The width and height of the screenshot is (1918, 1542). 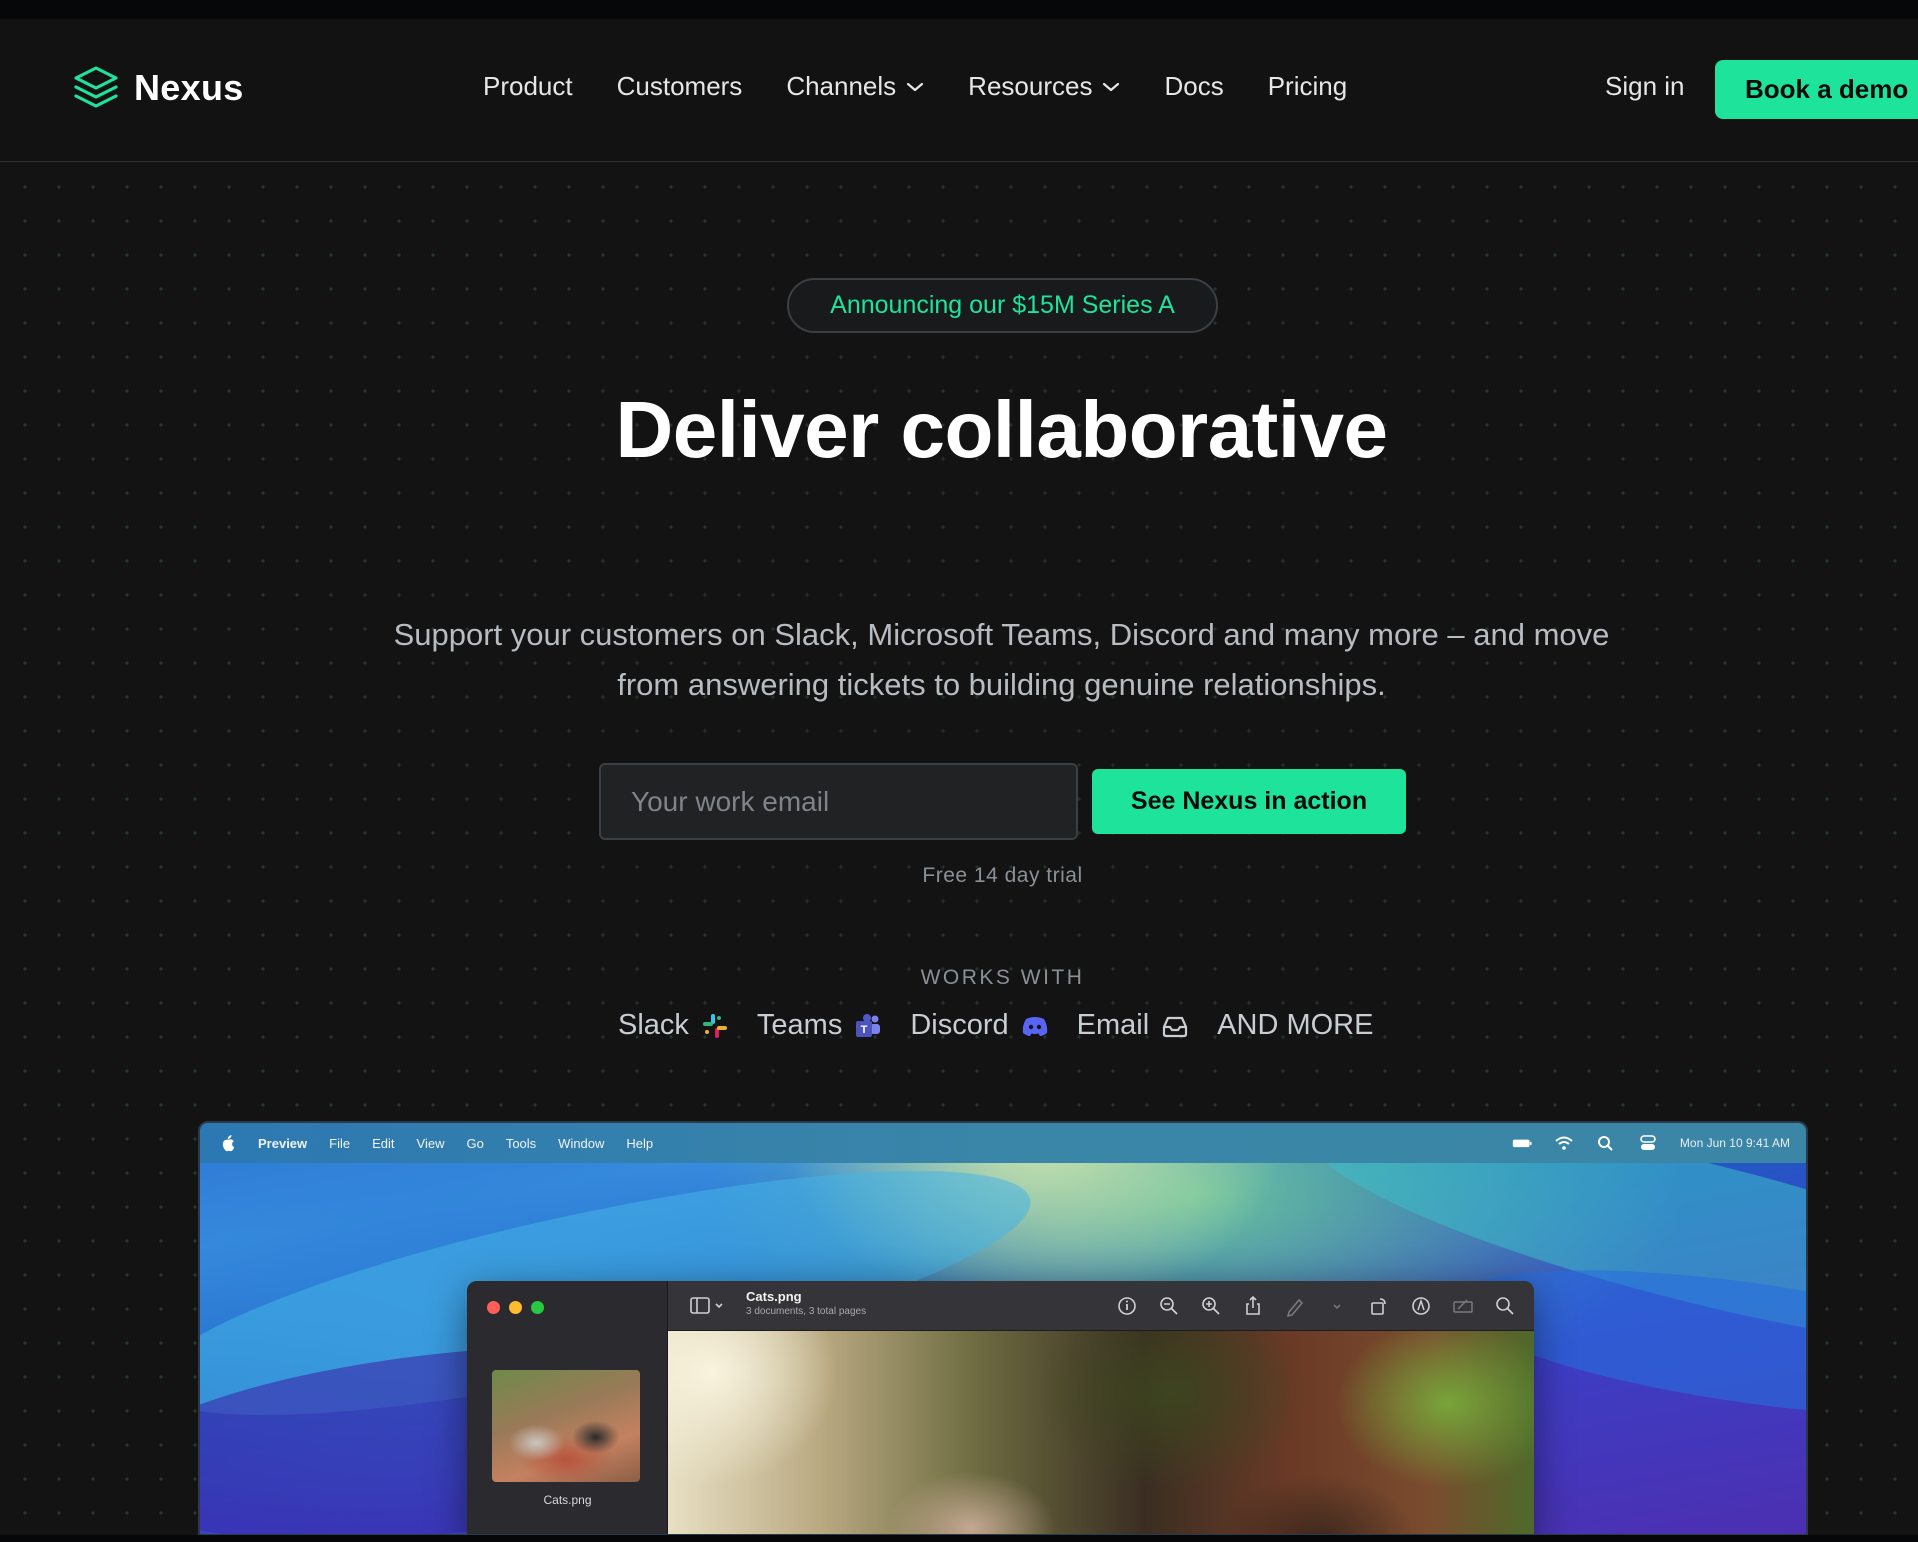 I want to click on svg-text: T, so click(x=864, y=1030).